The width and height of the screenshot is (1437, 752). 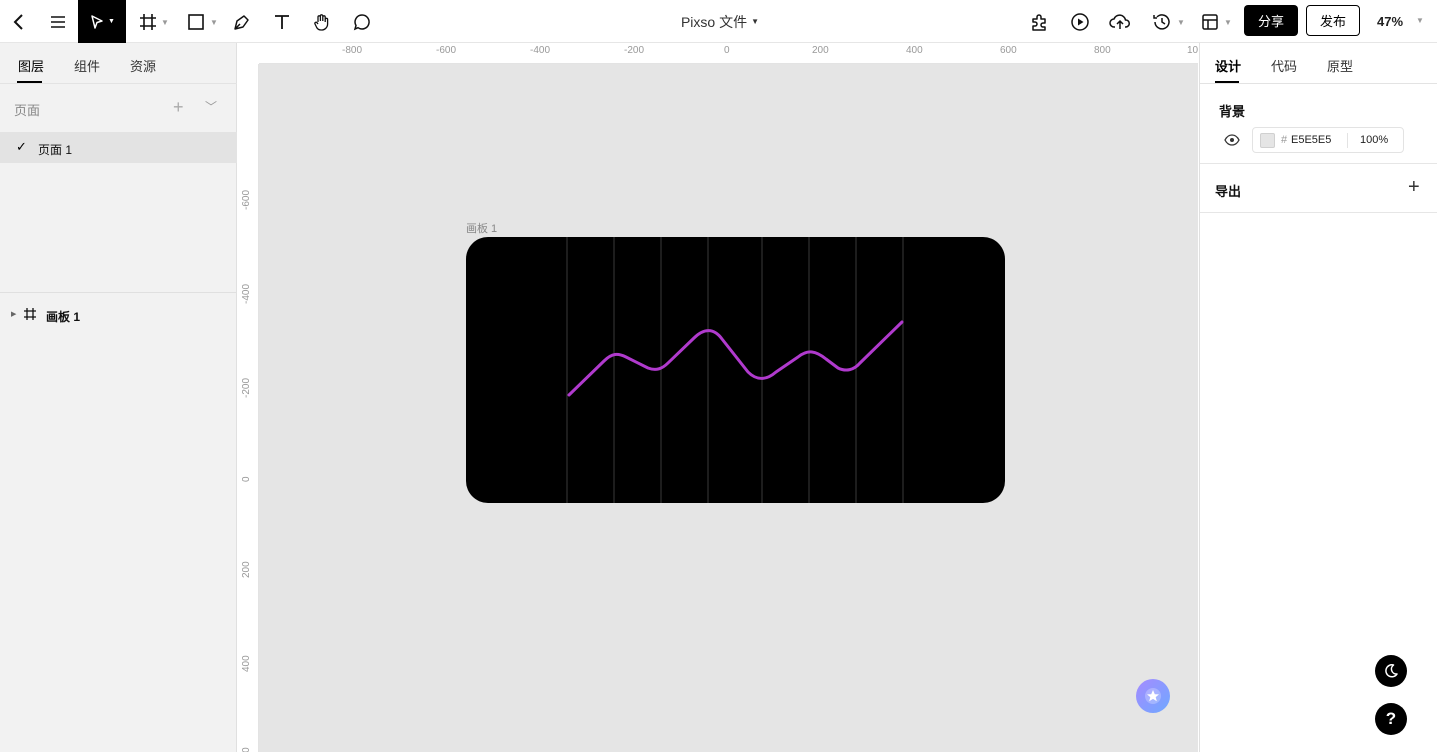 What do you see at coordinates (1333, 20) in the screenshot?
I see `publish-button: 发布` at bounding box center [1333, 20].